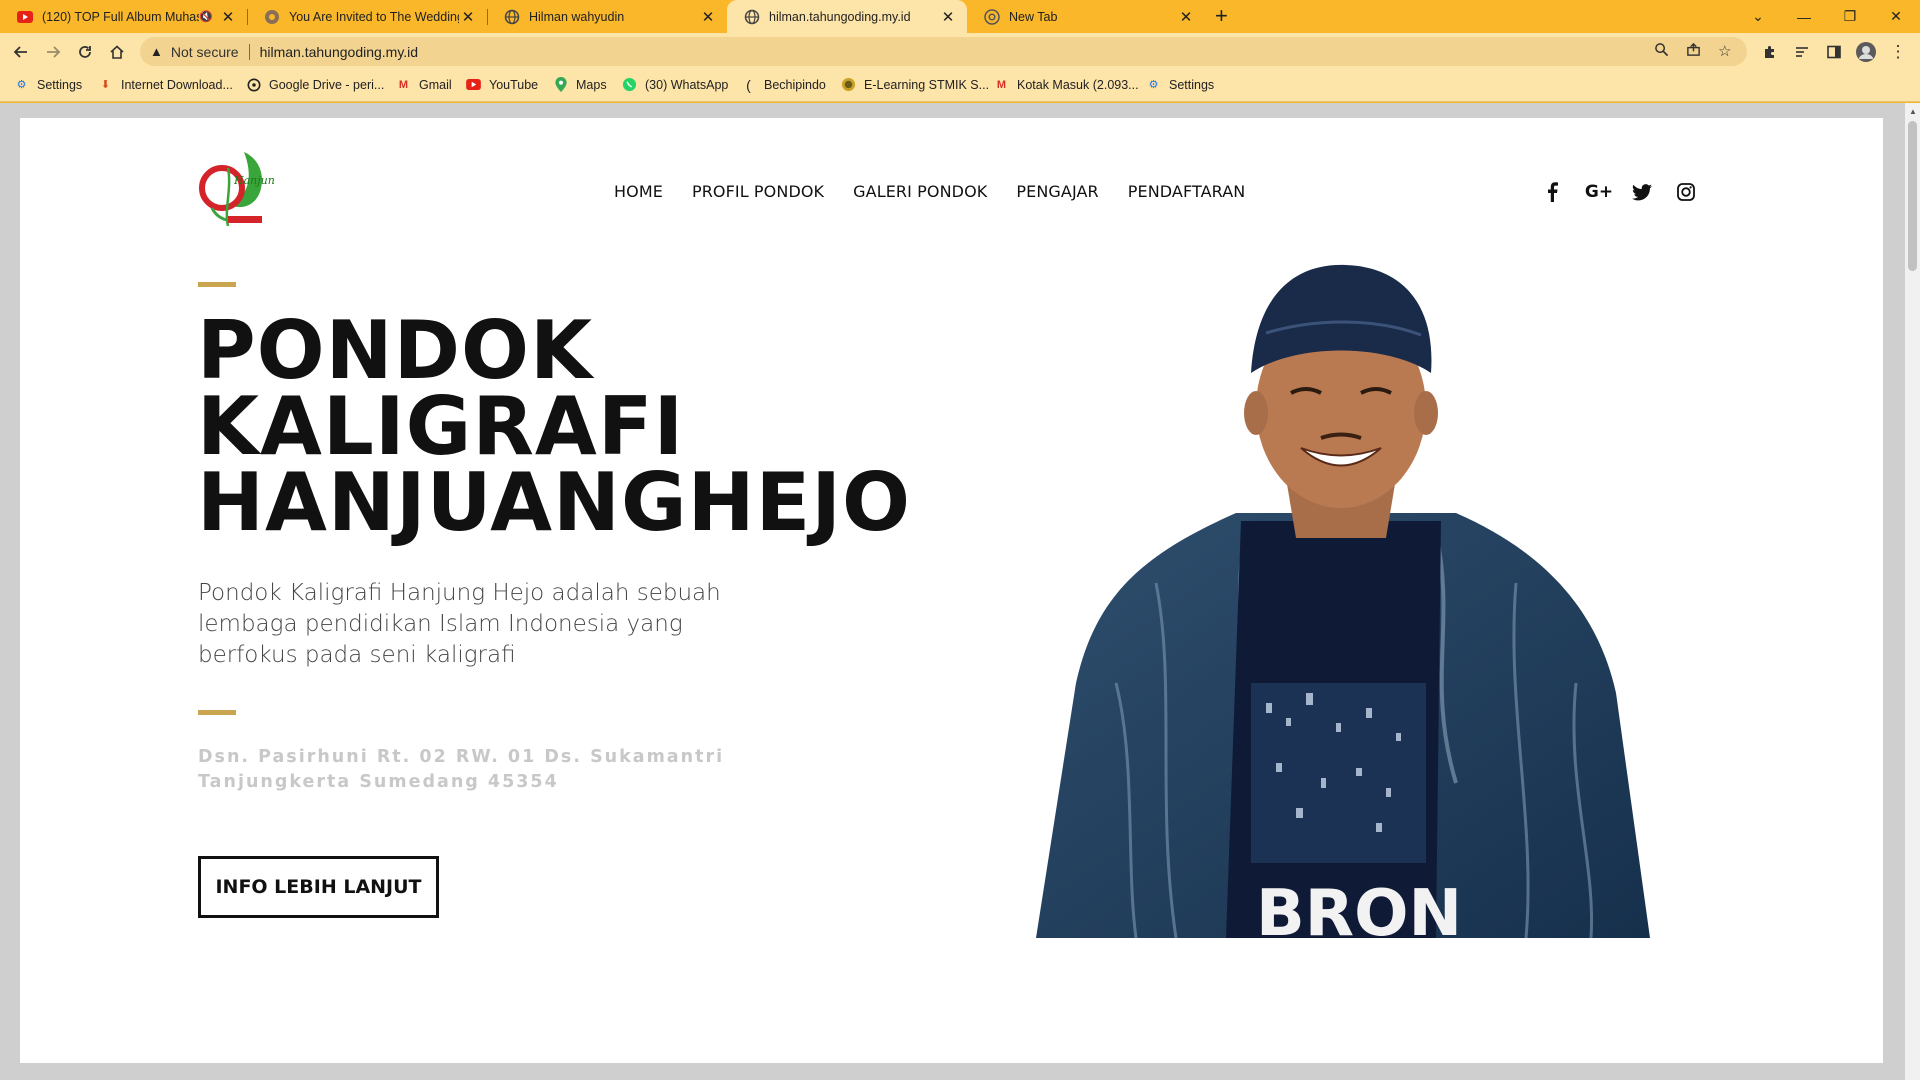  Describe the element at coordinates (607, 16) in the screenshot. I see `tab-hilman-wahyudin: Hilman wahyudin ✕` at that location.